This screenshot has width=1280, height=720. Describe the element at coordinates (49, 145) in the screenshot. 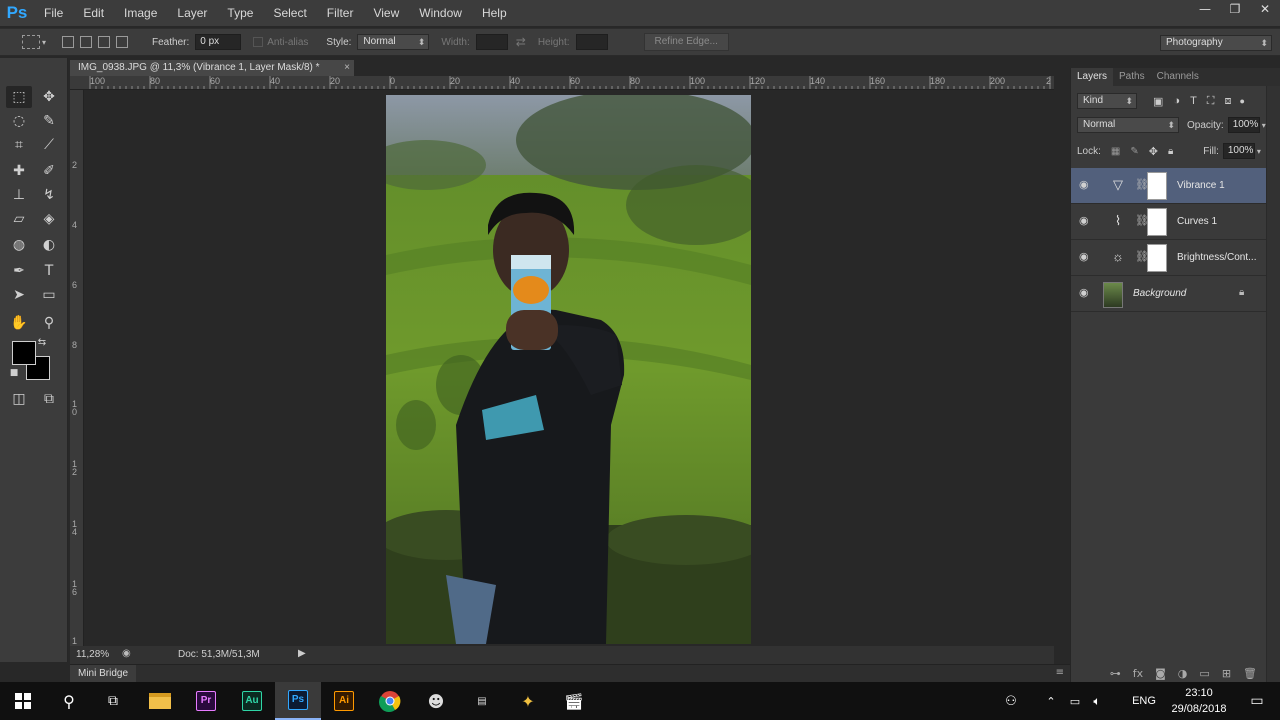

I see `eyedropper-tool-icon: ⟋` at that location.